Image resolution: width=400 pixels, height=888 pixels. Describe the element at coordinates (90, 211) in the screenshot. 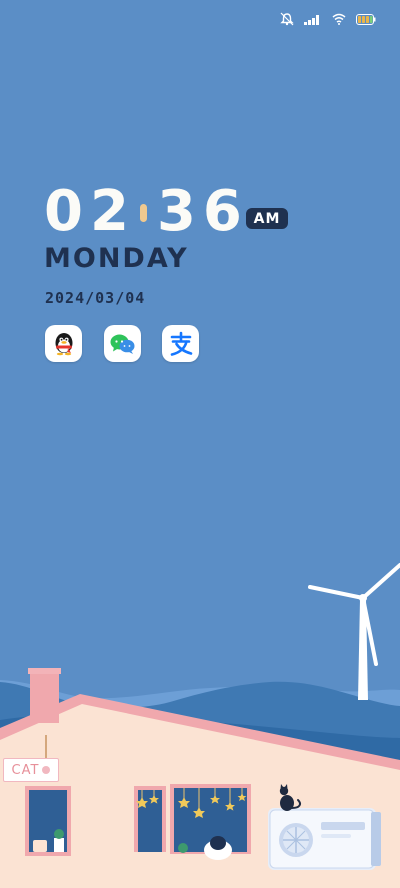

I see `clock-hours: 02` at that location.